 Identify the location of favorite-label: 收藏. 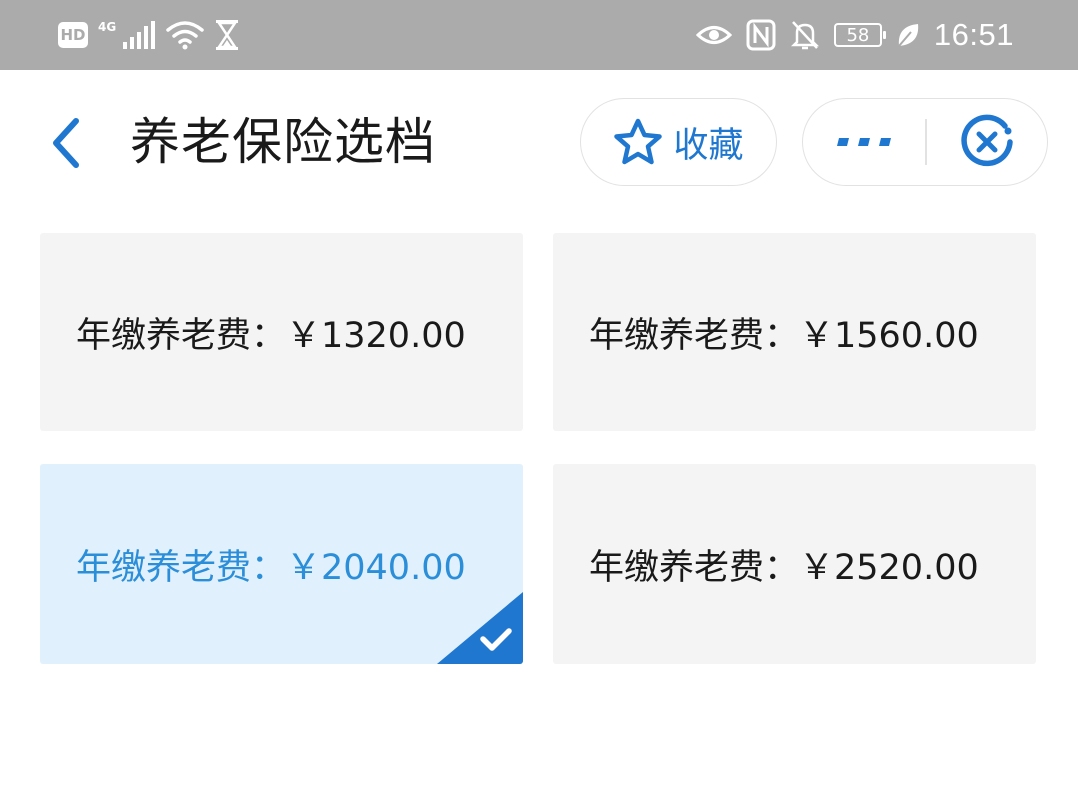
(708, 145).